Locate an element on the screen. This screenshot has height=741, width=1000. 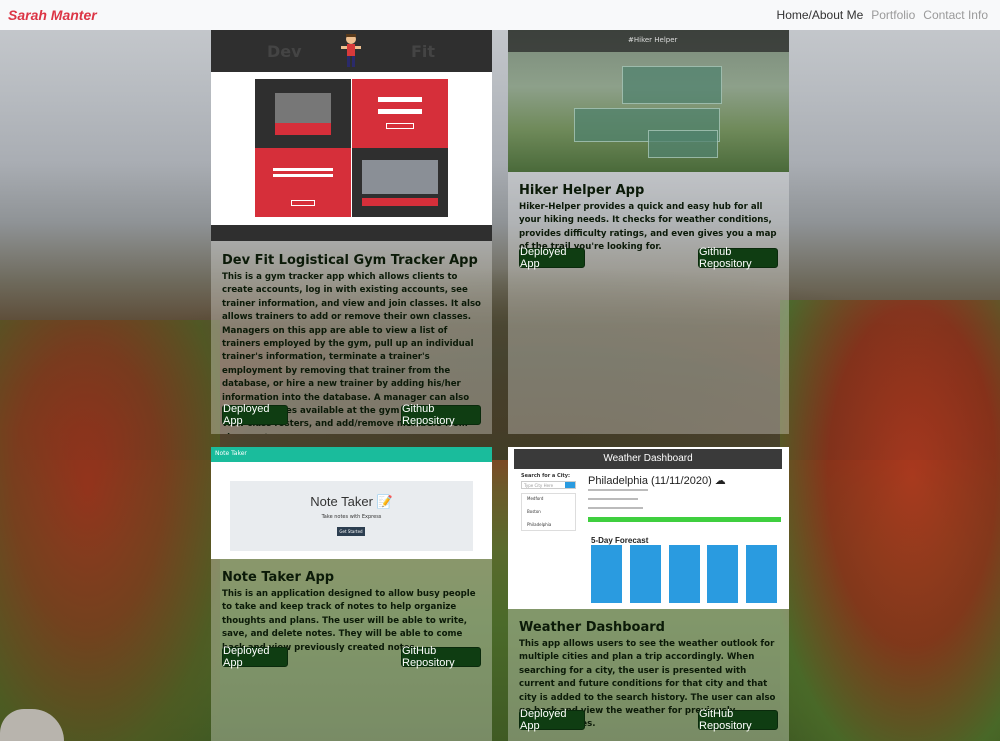
nav-link-contact: Contact Info is located at coordinates (955, 15).